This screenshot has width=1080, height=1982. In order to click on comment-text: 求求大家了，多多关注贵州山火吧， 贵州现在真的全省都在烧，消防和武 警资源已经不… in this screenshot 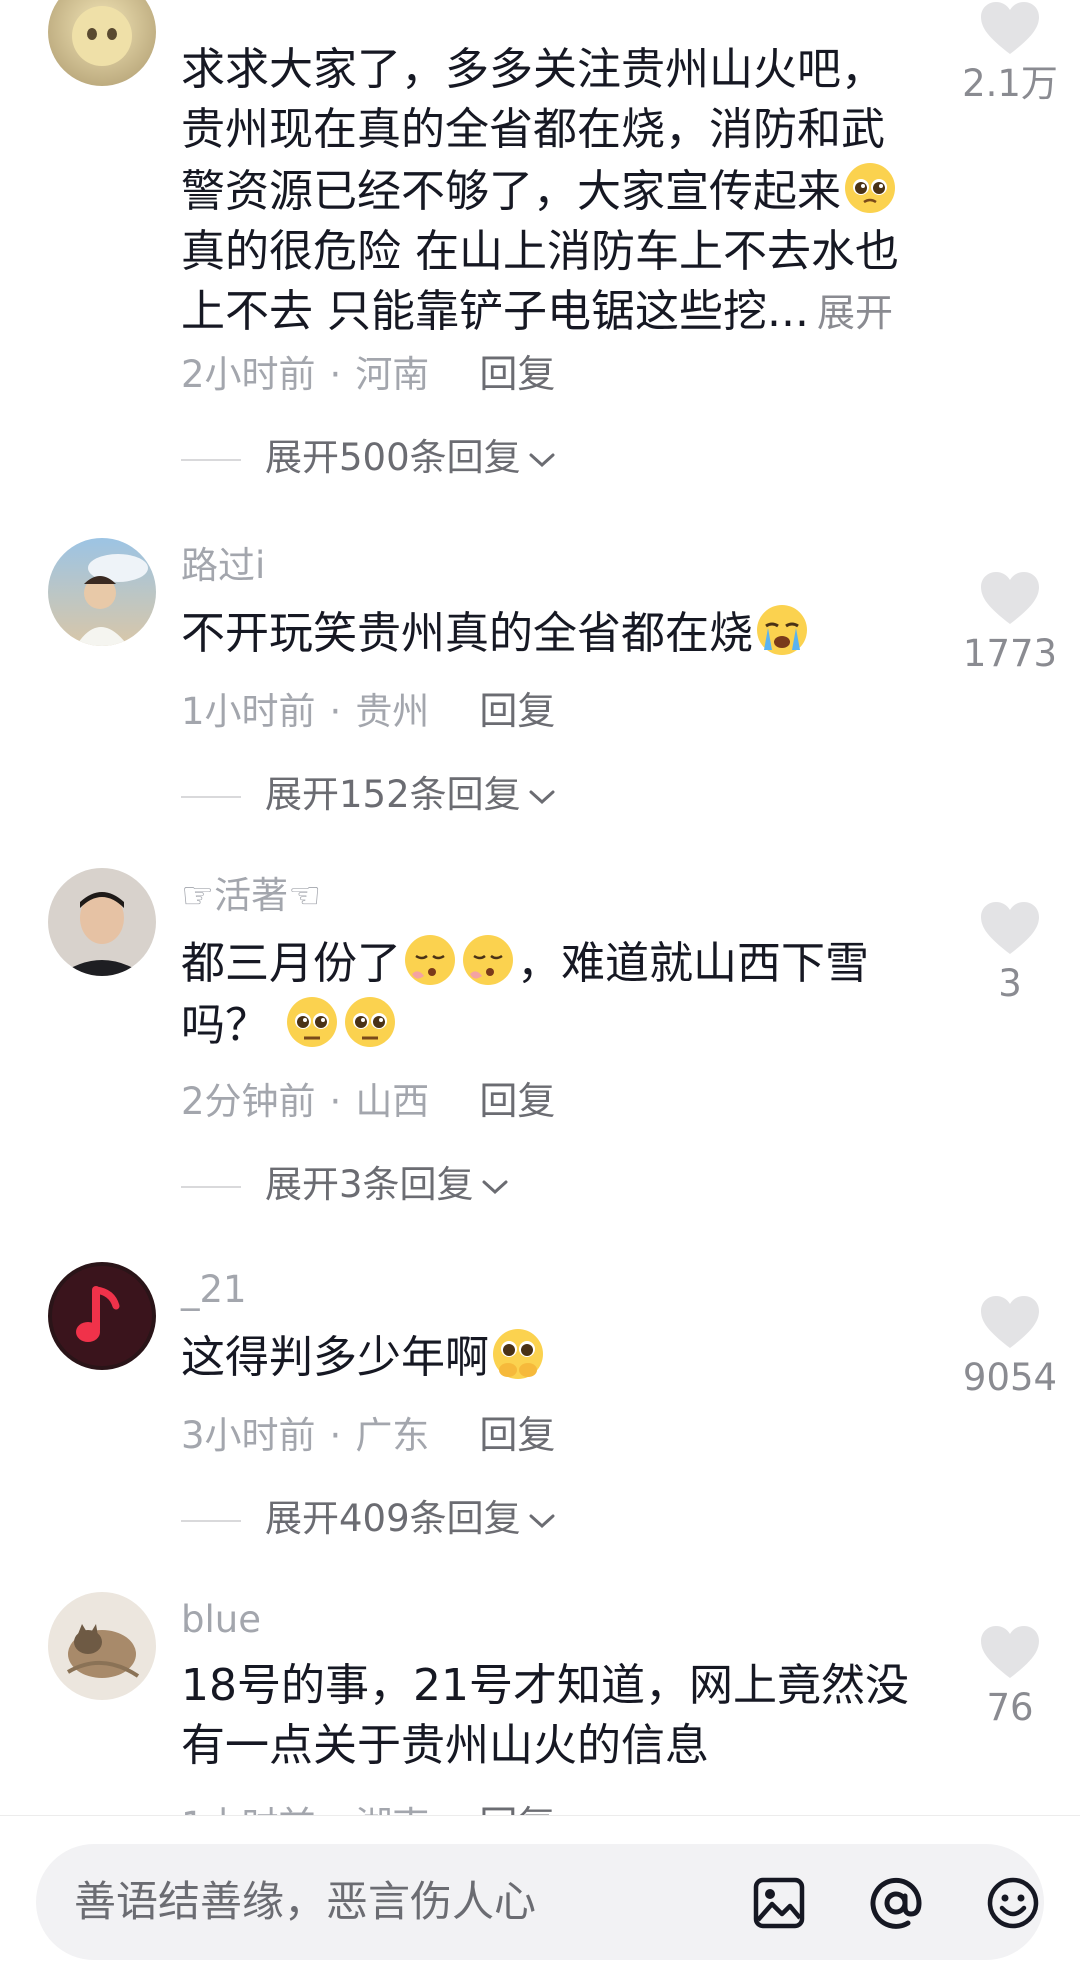, I will do `click(540, 190)`.